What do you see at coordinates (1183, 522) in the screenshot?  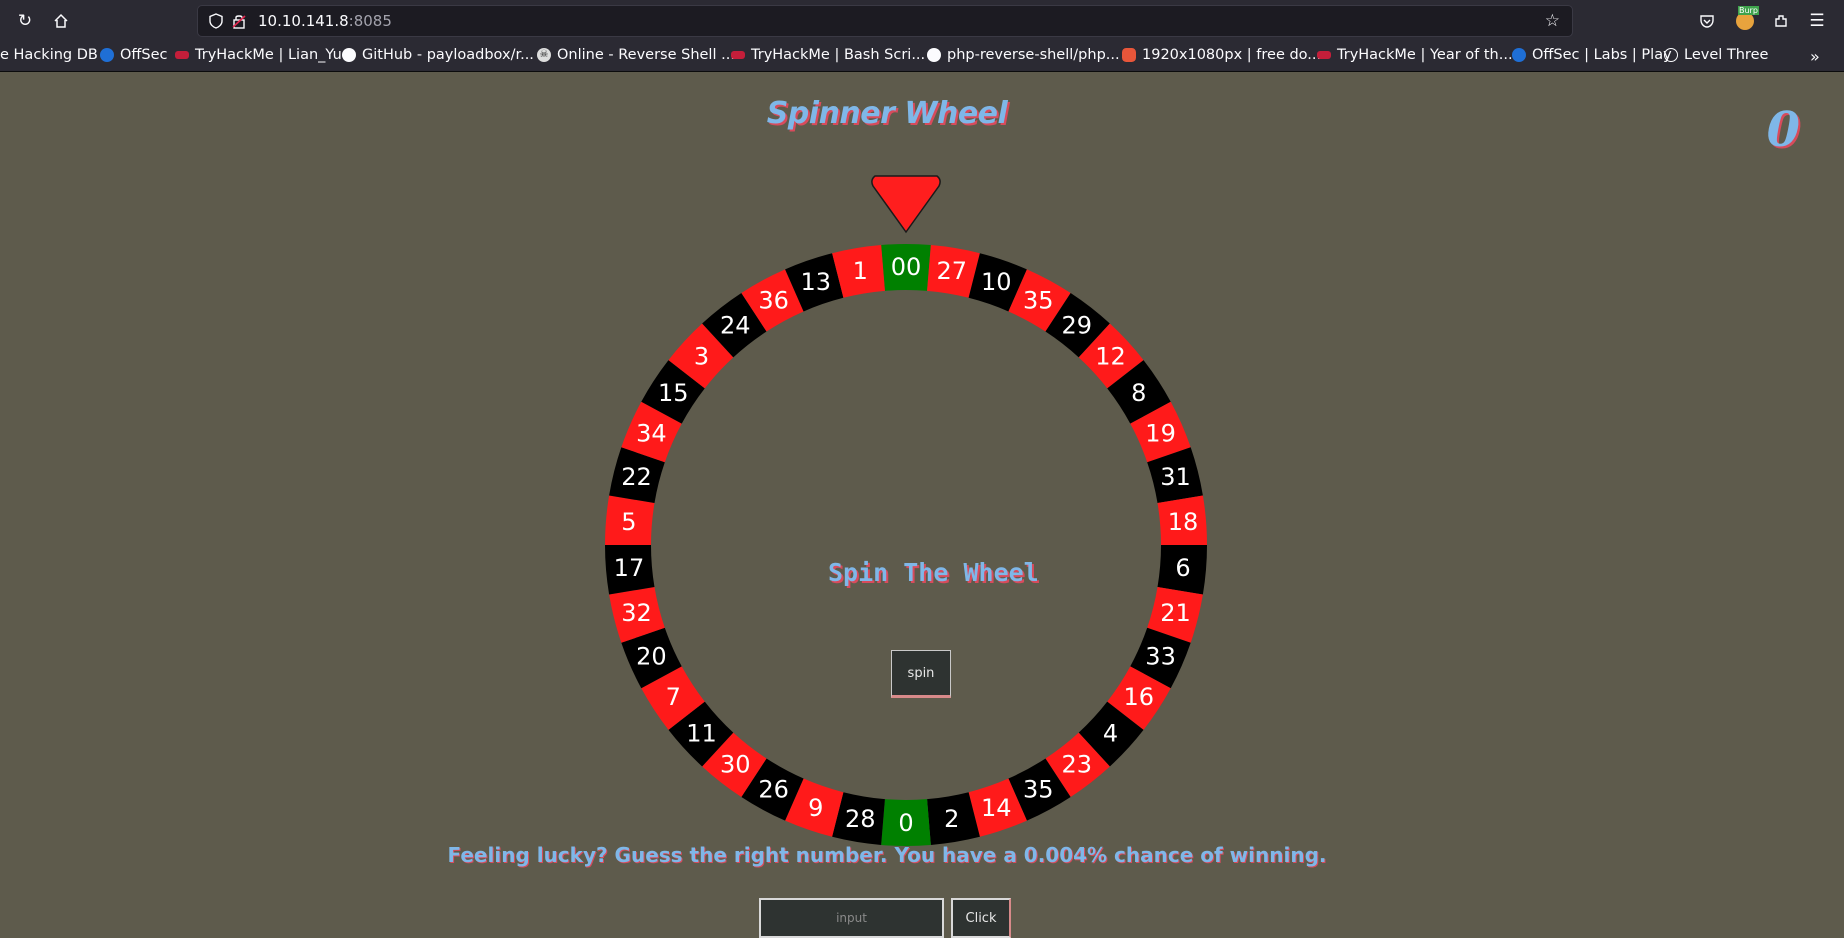 I see `wheel-pocket-number: 18` at bounding box center [1183, 522].